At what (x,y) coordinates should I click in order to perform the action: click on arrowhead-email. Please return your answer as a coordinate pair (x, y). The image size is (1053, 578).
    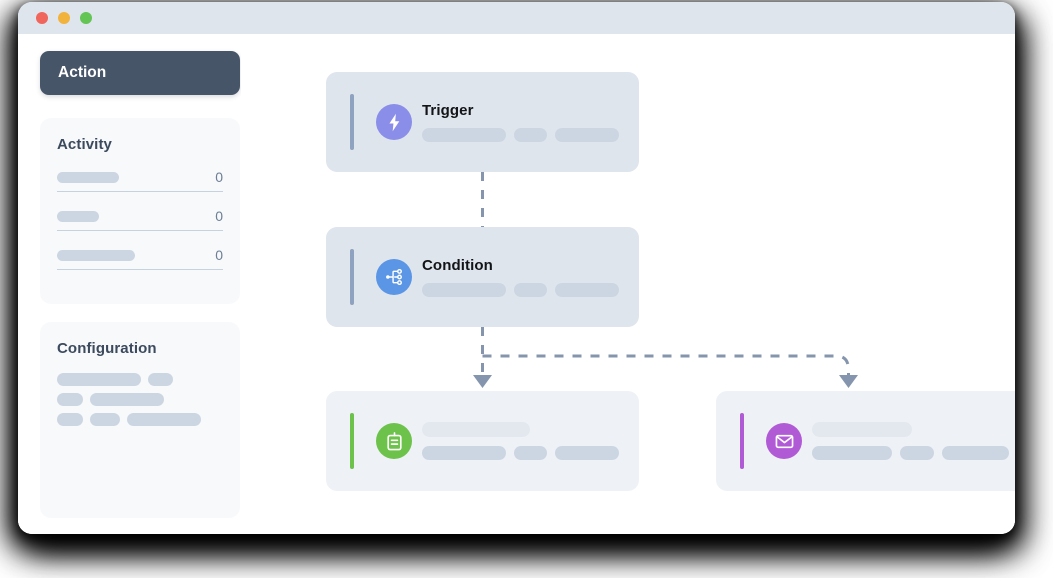
    Looking at the image, I should click on (848, 381).